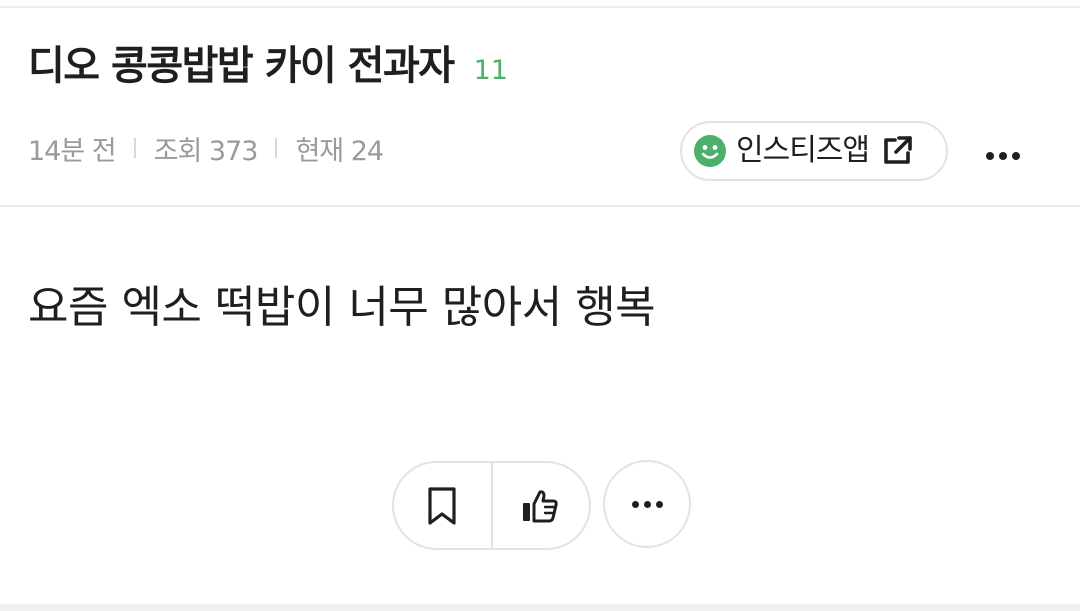 The height and width of the screenshot is (611, 1080). I want to click on current-viewers: 현재 24, so click(339, 151).